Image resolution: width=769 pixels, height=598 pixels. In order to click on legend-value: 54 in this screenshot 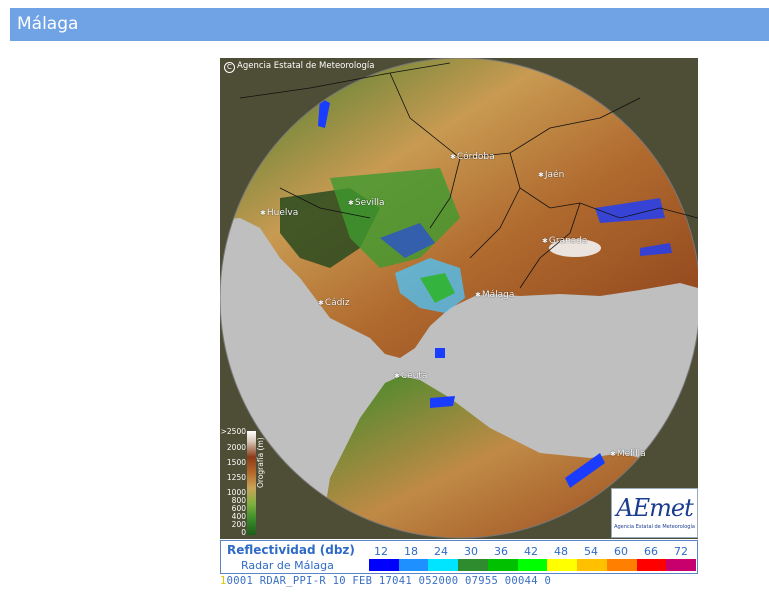, I will do `click(591, 551)`.